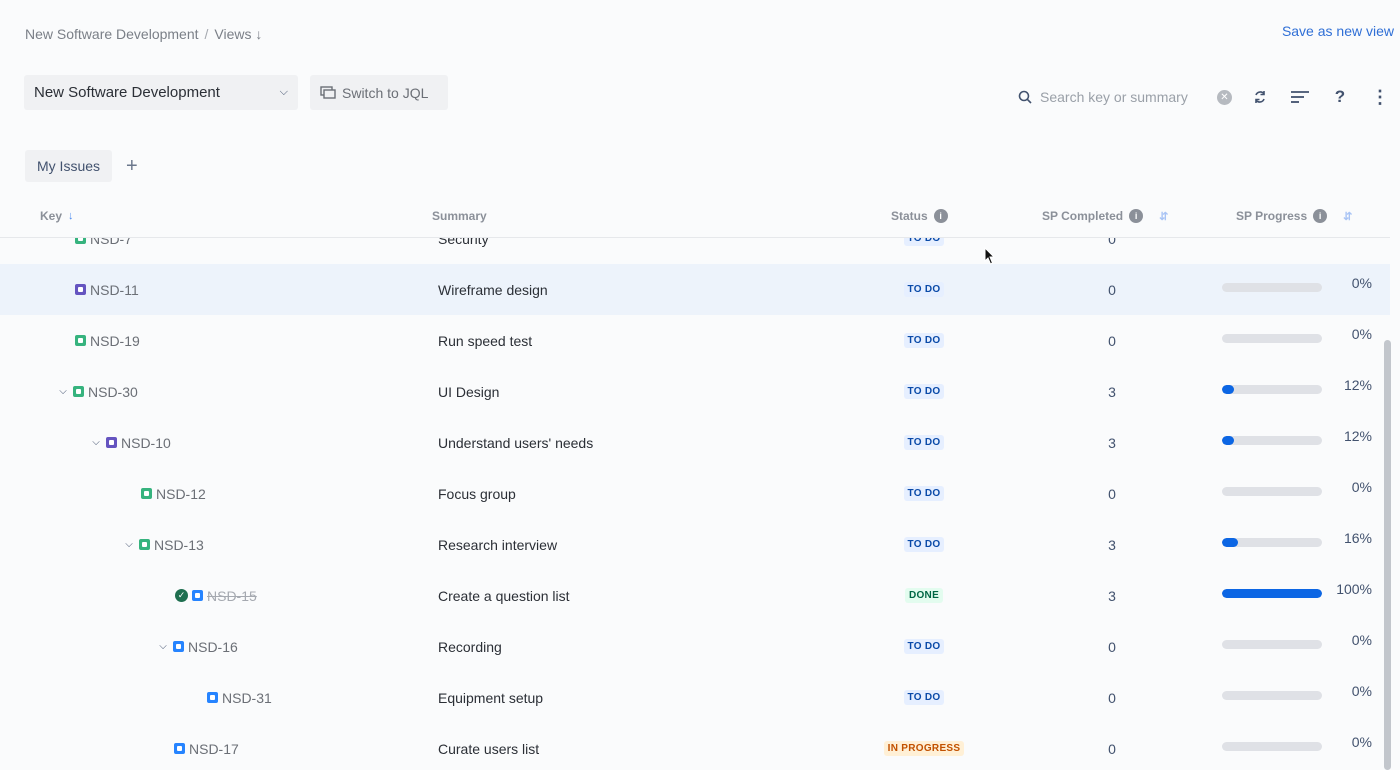  I want to click on sp-completed-value: 0, so click(1112, 646).